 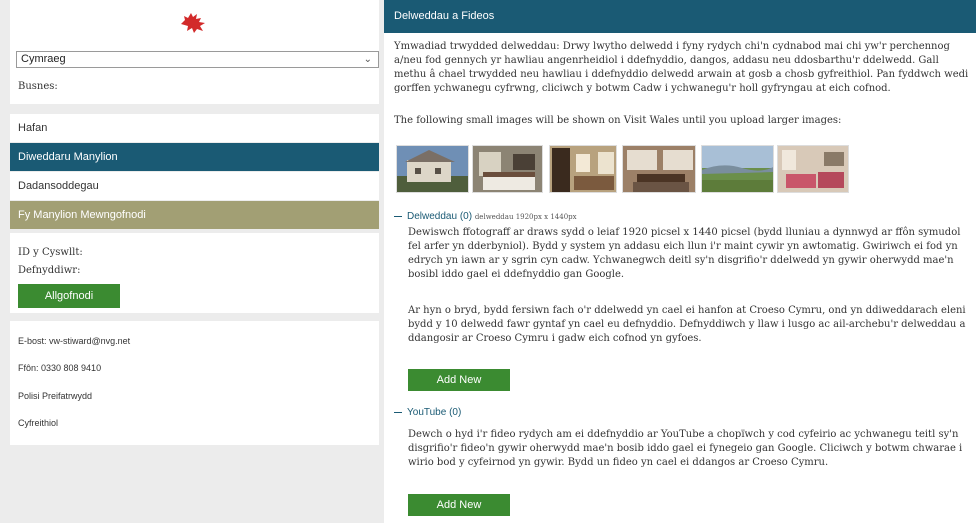 What do you see at coordinates (680, 16) in the screenshot?
I see `page-title: Delweddau a Fideos` at bounding box center [680, 16].